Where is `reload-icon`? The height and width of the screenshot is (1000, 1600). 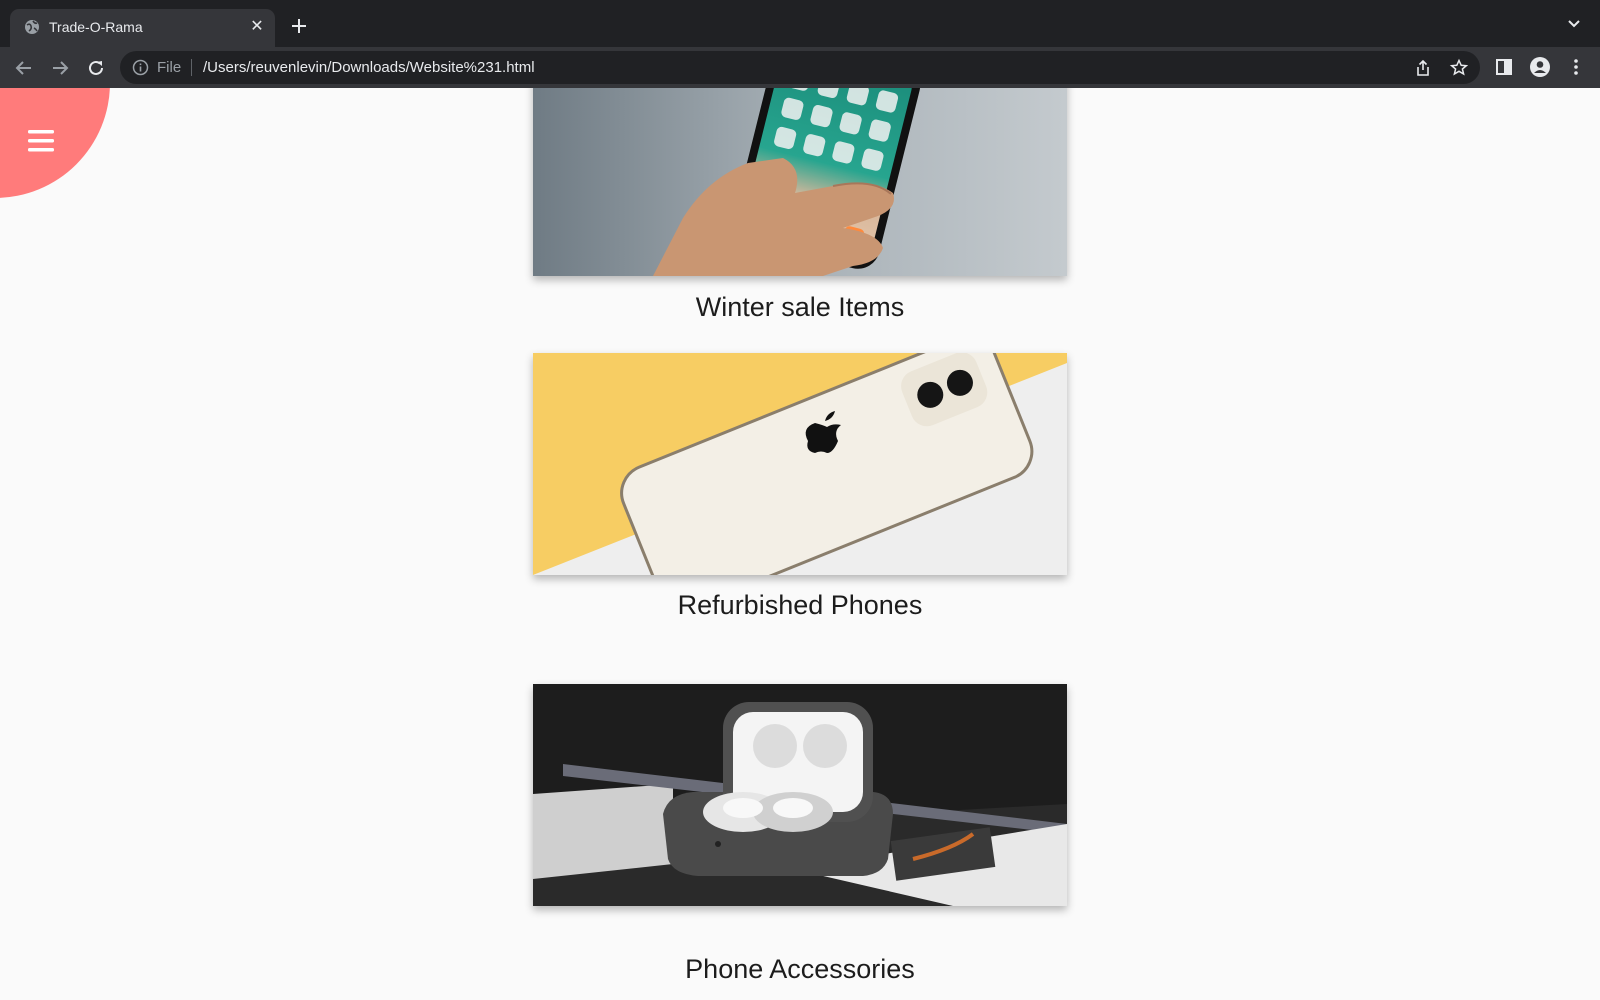
reload-icon is located at coordinates (96, 68).